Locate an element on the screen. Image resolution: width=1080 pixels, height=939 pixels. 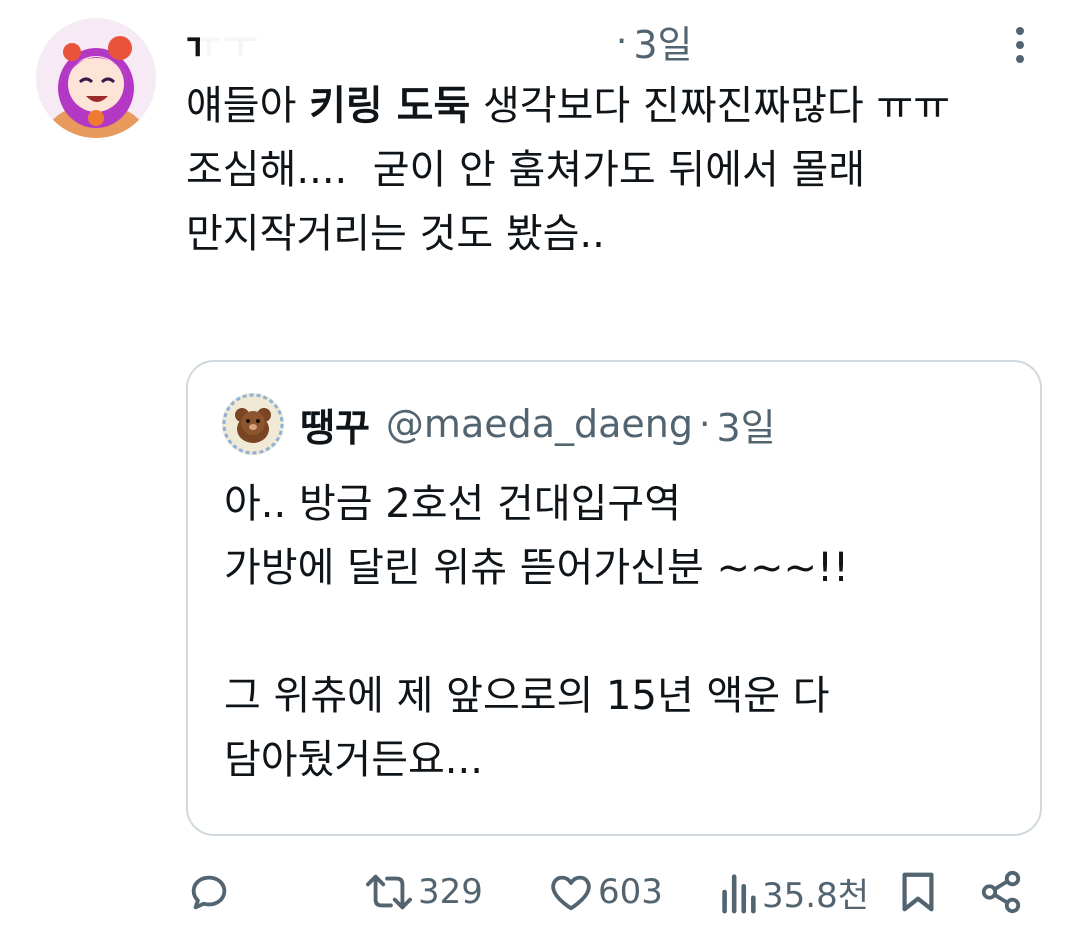
reply-icon is located at coordinates (209, 892).